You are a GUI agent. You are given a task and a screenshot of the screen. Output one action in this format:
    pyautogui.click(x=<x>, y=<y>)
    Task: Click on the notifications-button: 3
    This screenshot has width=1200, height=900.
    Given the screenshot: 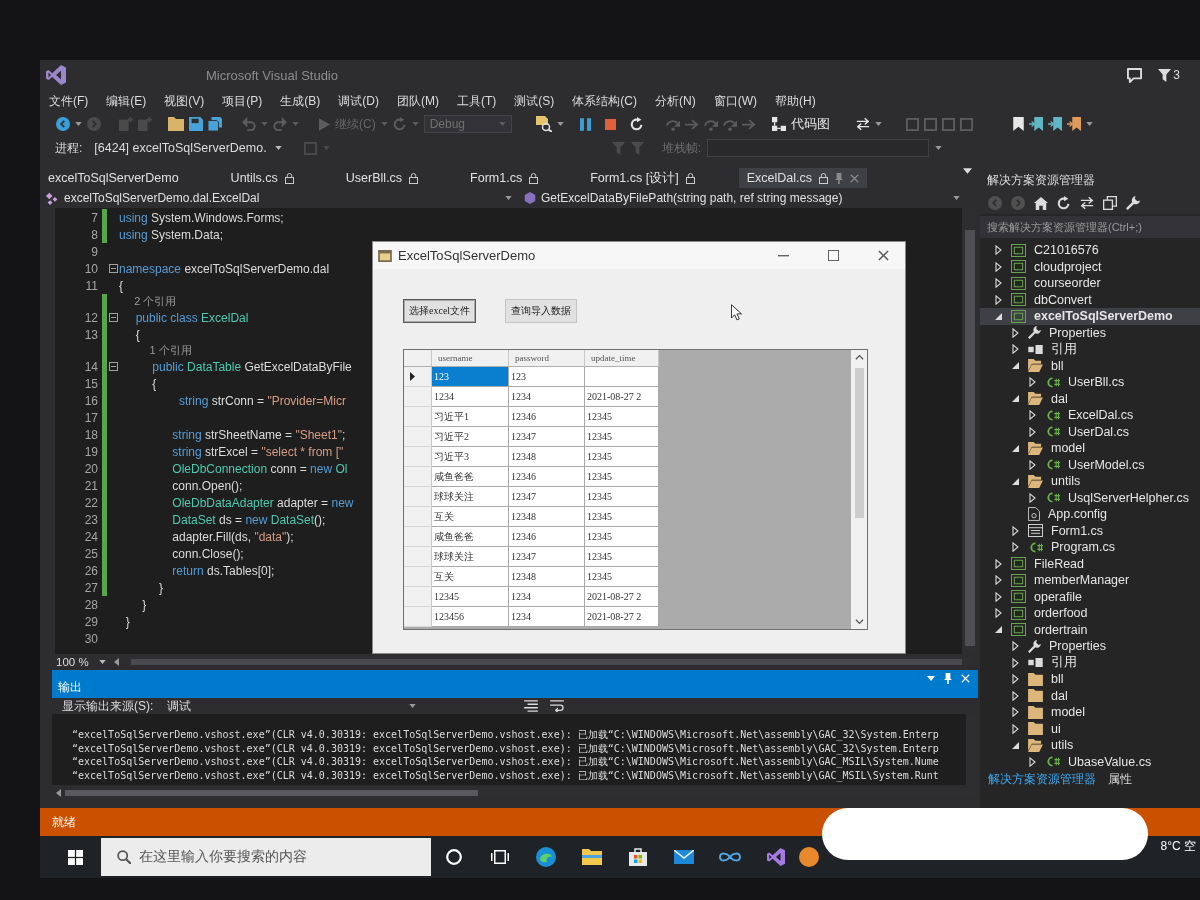 What is the action you would take?
    pyautogui.click(x=1169, y=75)
    